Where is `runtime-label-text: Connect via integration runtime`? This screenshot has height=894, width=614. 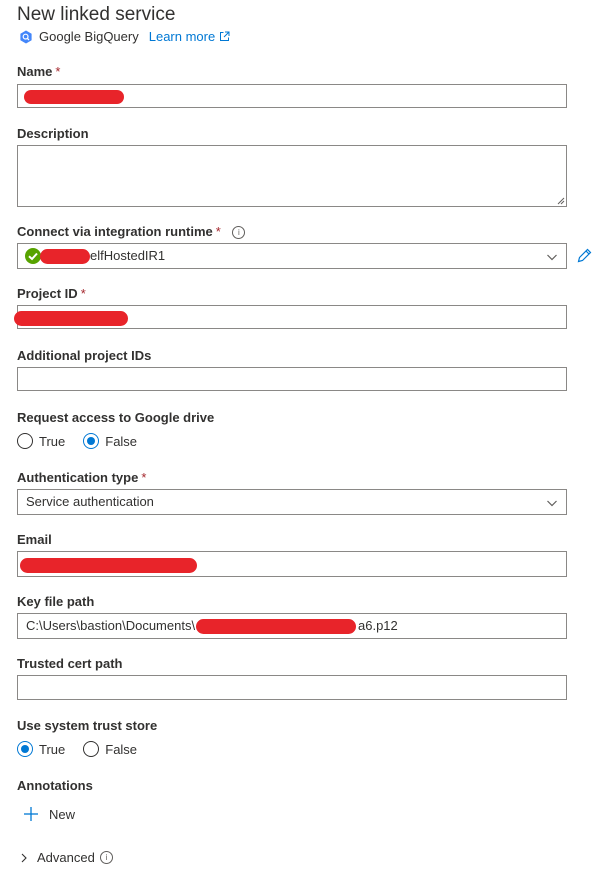 runtime-label-text: Connect via integration runtime is located at coordinates (115, 231).